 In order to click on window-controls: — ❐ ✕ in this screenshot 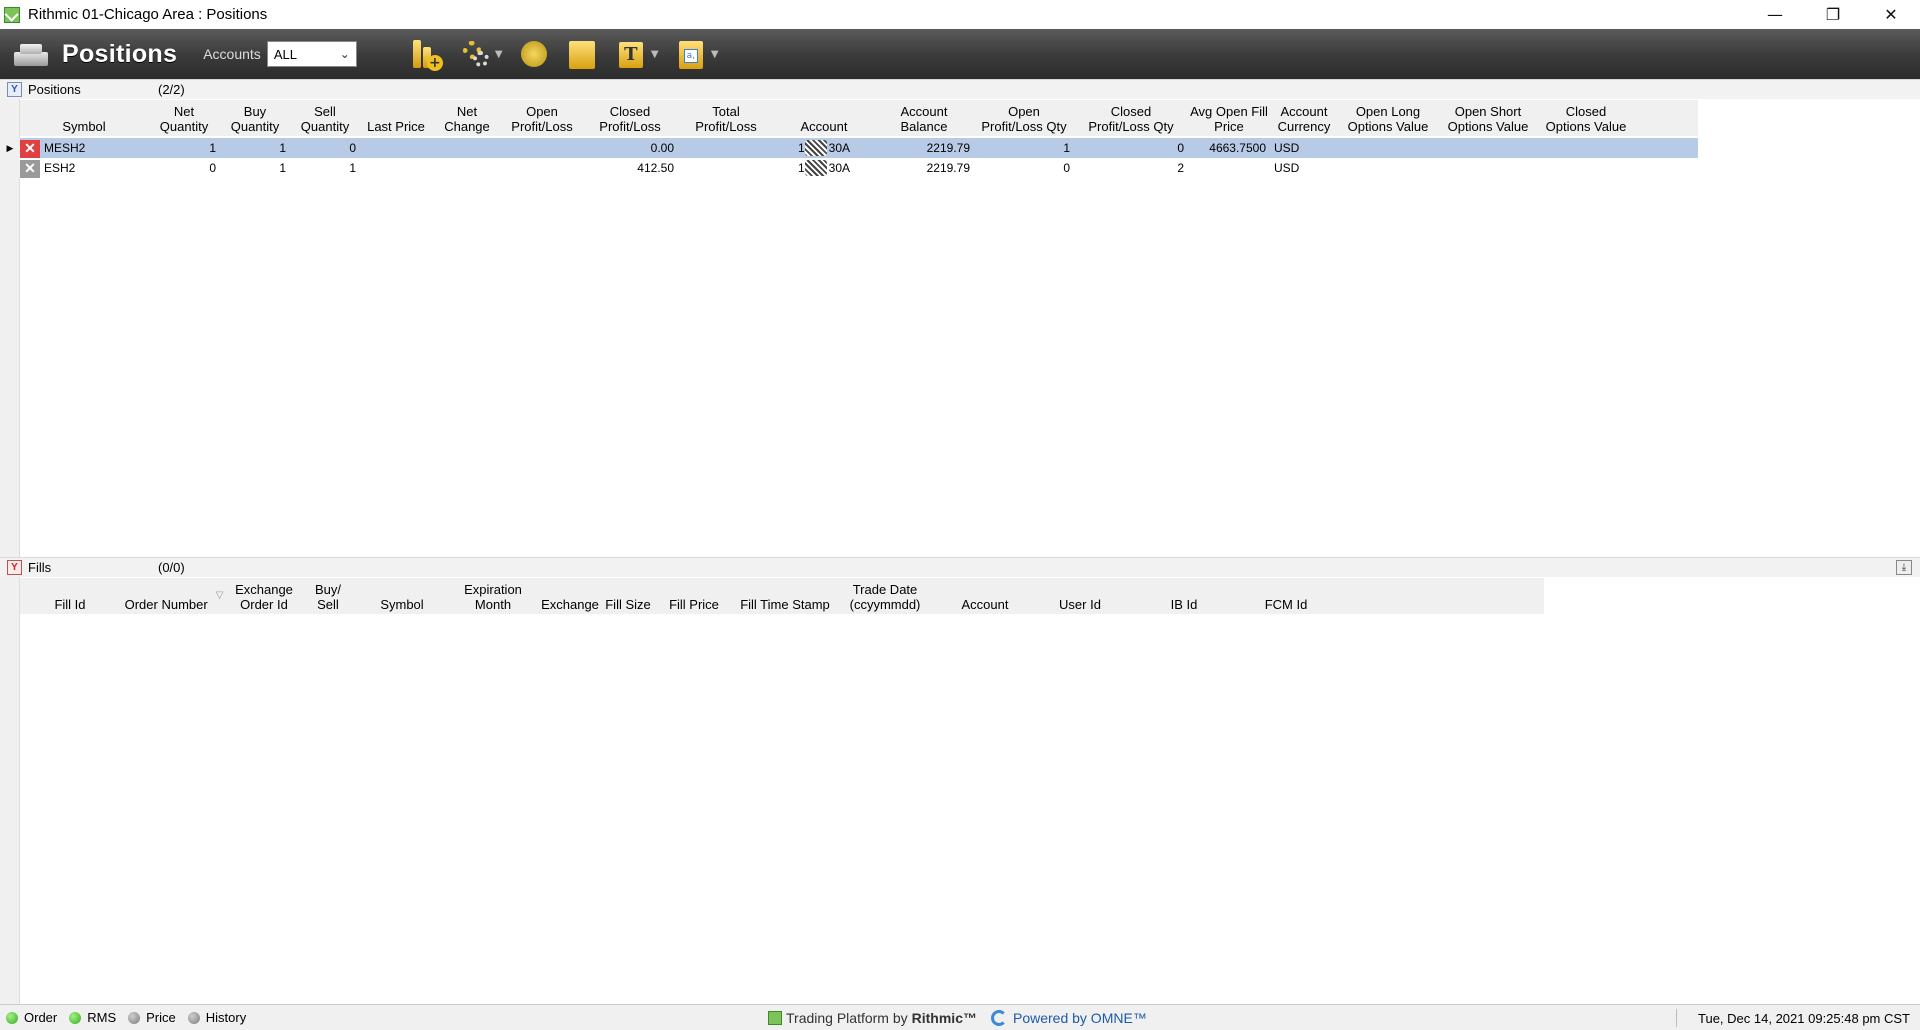, I will do `click(1833, 14)`.